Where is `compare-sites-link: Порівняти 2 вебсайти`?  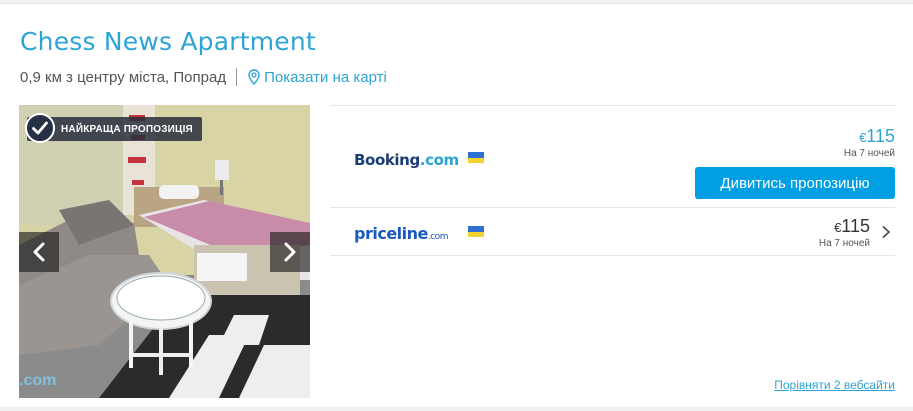 compare-sites-link: Порівняти 2 вебсайти is located at coordinates (834, 385).